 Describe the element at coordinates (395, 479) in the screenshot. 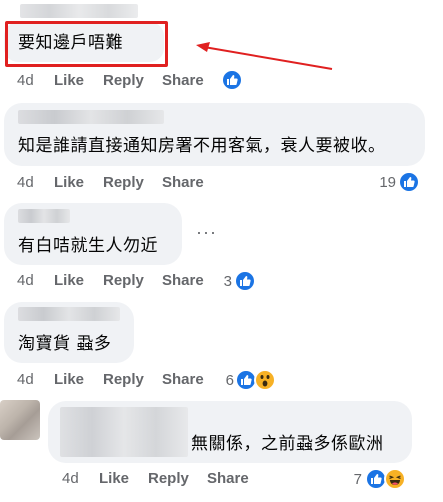

I see `haha-icon` at that location.